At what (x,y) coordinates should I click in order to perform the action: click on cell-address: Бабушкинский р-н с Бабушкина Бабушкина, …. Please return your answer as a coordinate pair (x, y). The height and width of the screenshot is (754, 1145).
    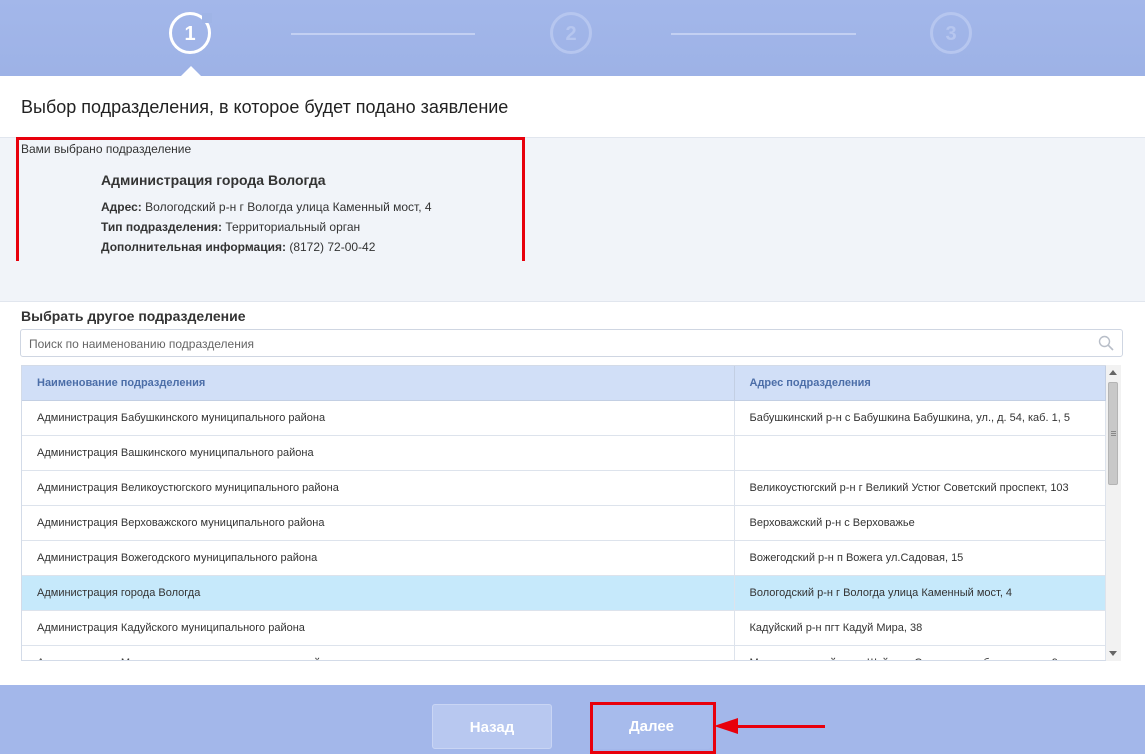
    Looking at the image, I should click on (920, 418).